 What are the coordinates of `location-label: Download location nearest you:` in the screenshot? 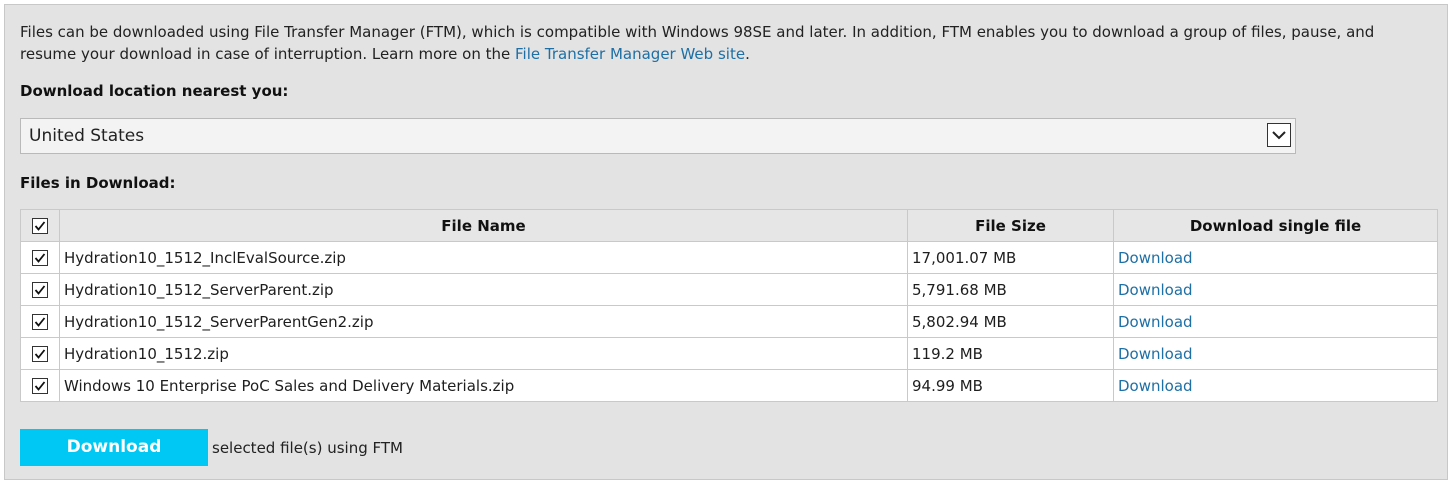 It's located at (154, 91).